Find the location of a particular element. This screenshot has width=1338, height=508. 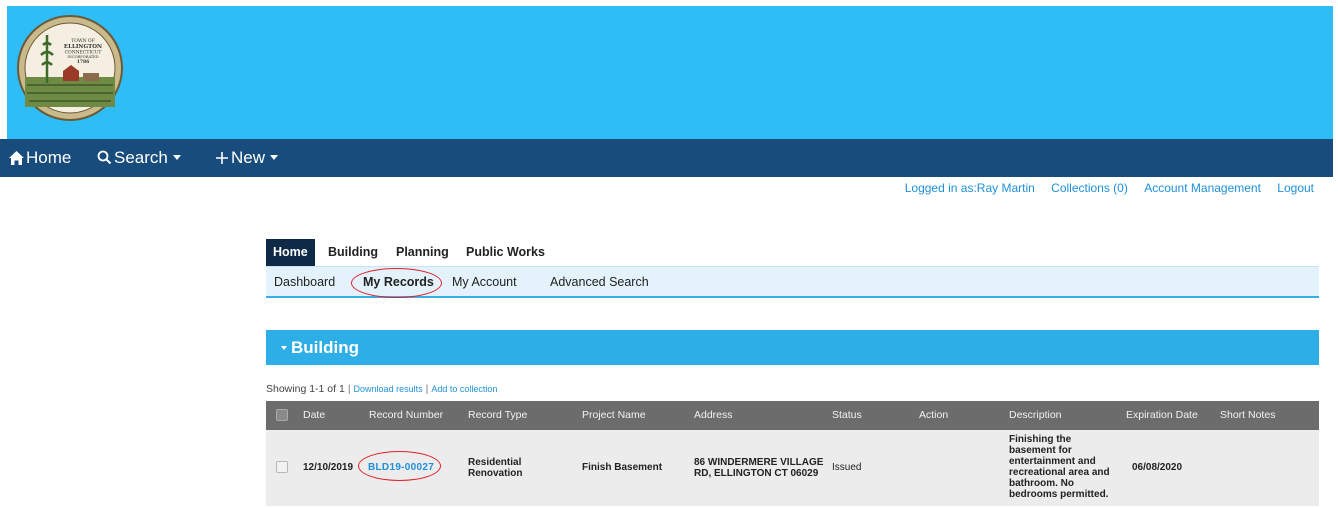

account-management-link: Account Management is located at coordinates (1202, 188).